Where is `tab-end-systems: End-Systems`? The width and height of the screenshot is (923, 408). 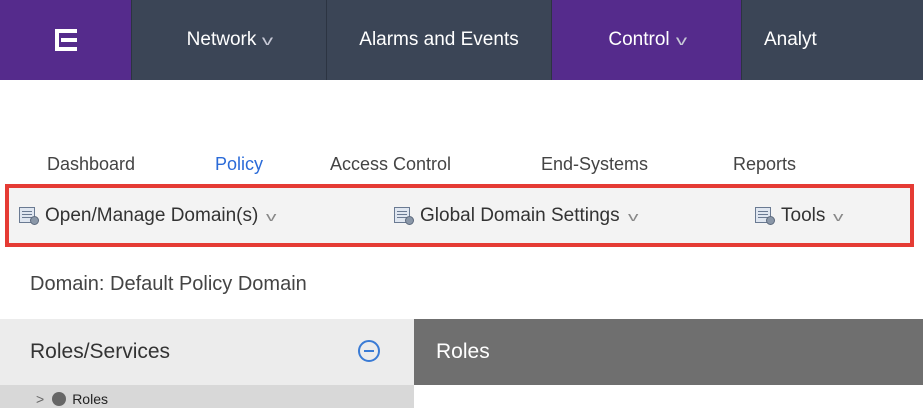
tab-end-systems: End-Systems is located at coordinates (594, 164).